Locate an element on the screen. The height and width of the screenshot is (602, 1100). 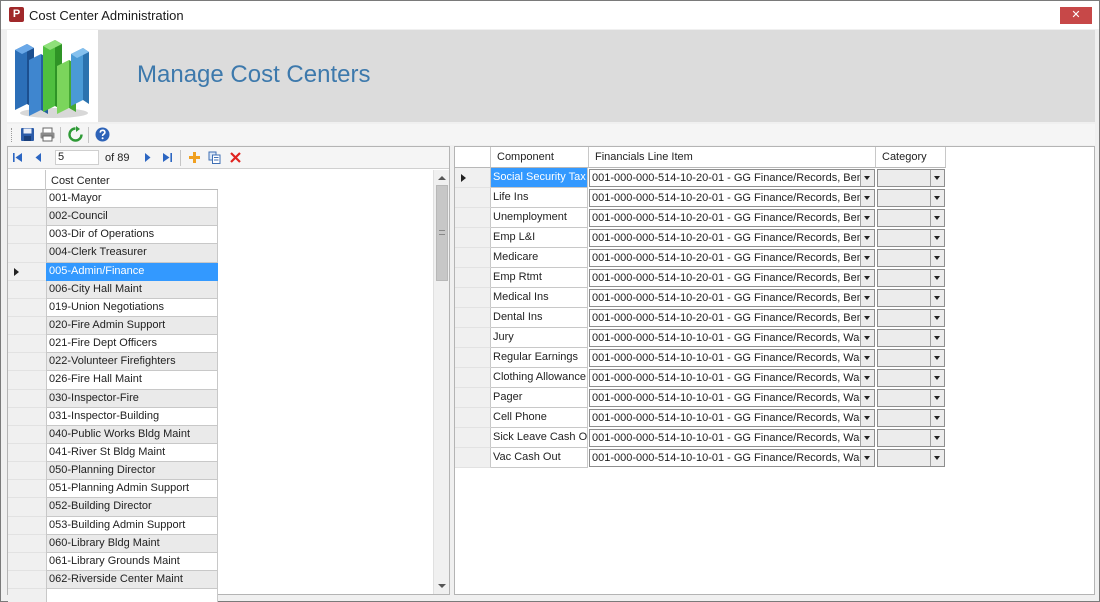
component-cell: Unemployment is located at coordinates (539, 218).